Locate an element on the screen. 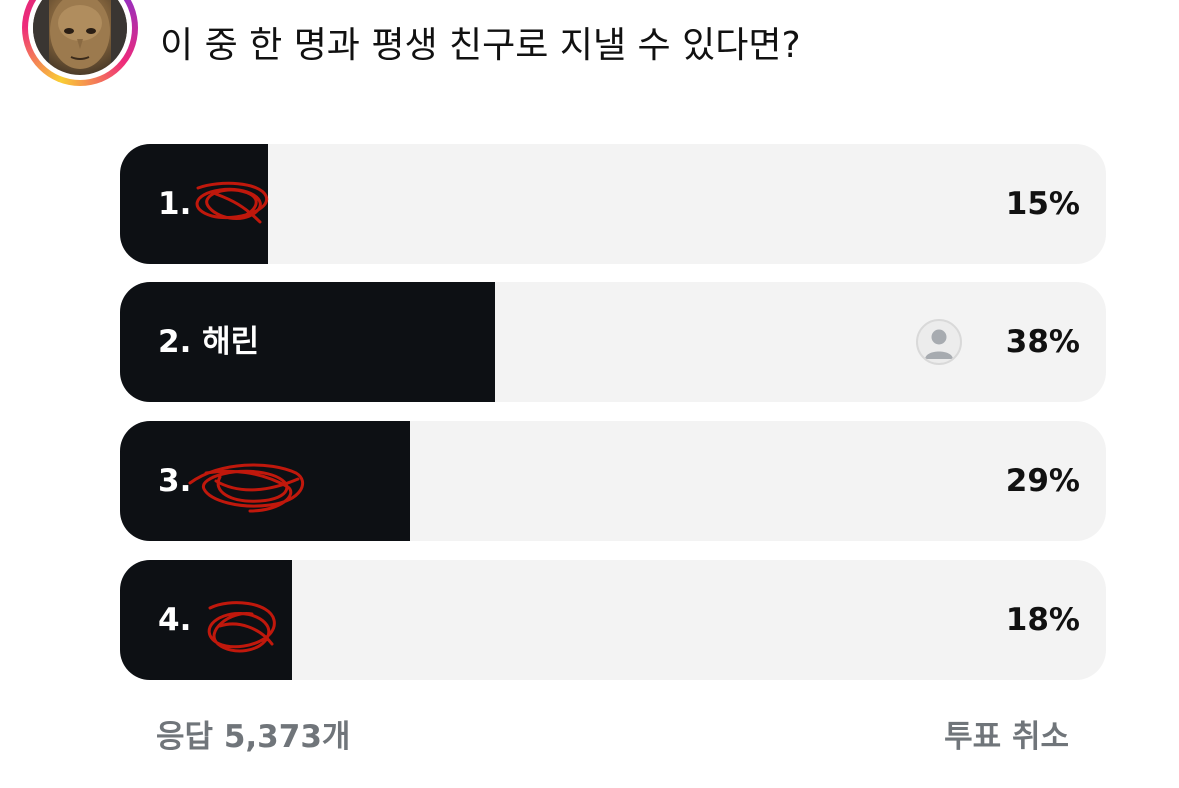 The image size is (1179, 788). poll-question: 이 중 한 명과 평생 친구로 지낼 수 있다면? is located at coordinates (480, 45).